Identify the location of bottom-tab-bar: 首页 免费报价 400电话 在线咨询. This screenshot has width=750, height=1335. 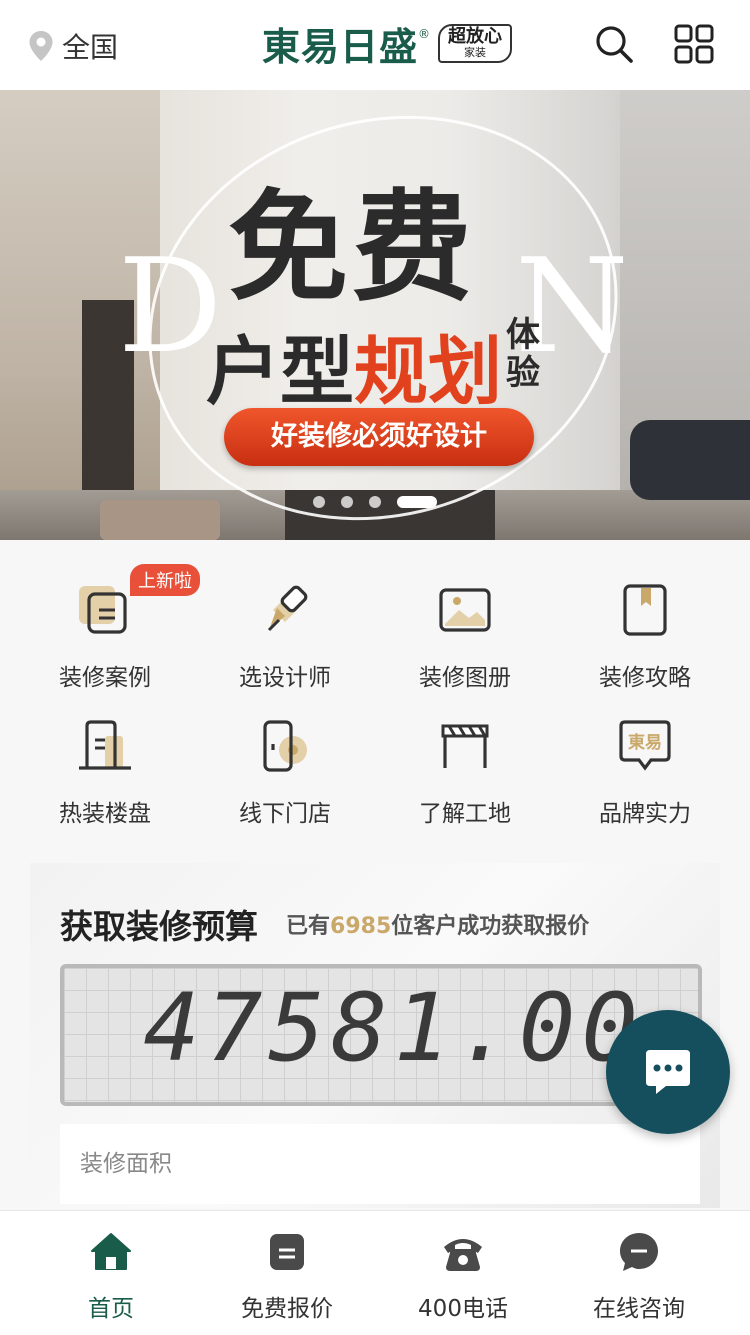
(375, 1272).